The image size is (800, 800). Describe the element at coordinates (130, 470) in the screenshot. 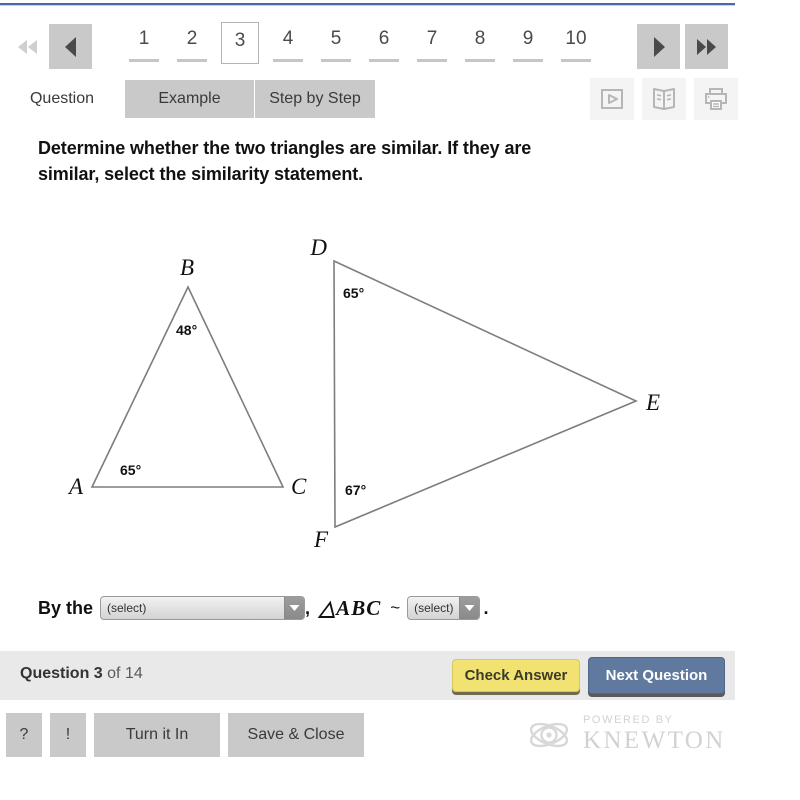

I see `angle-label-a: 65°` at that location.